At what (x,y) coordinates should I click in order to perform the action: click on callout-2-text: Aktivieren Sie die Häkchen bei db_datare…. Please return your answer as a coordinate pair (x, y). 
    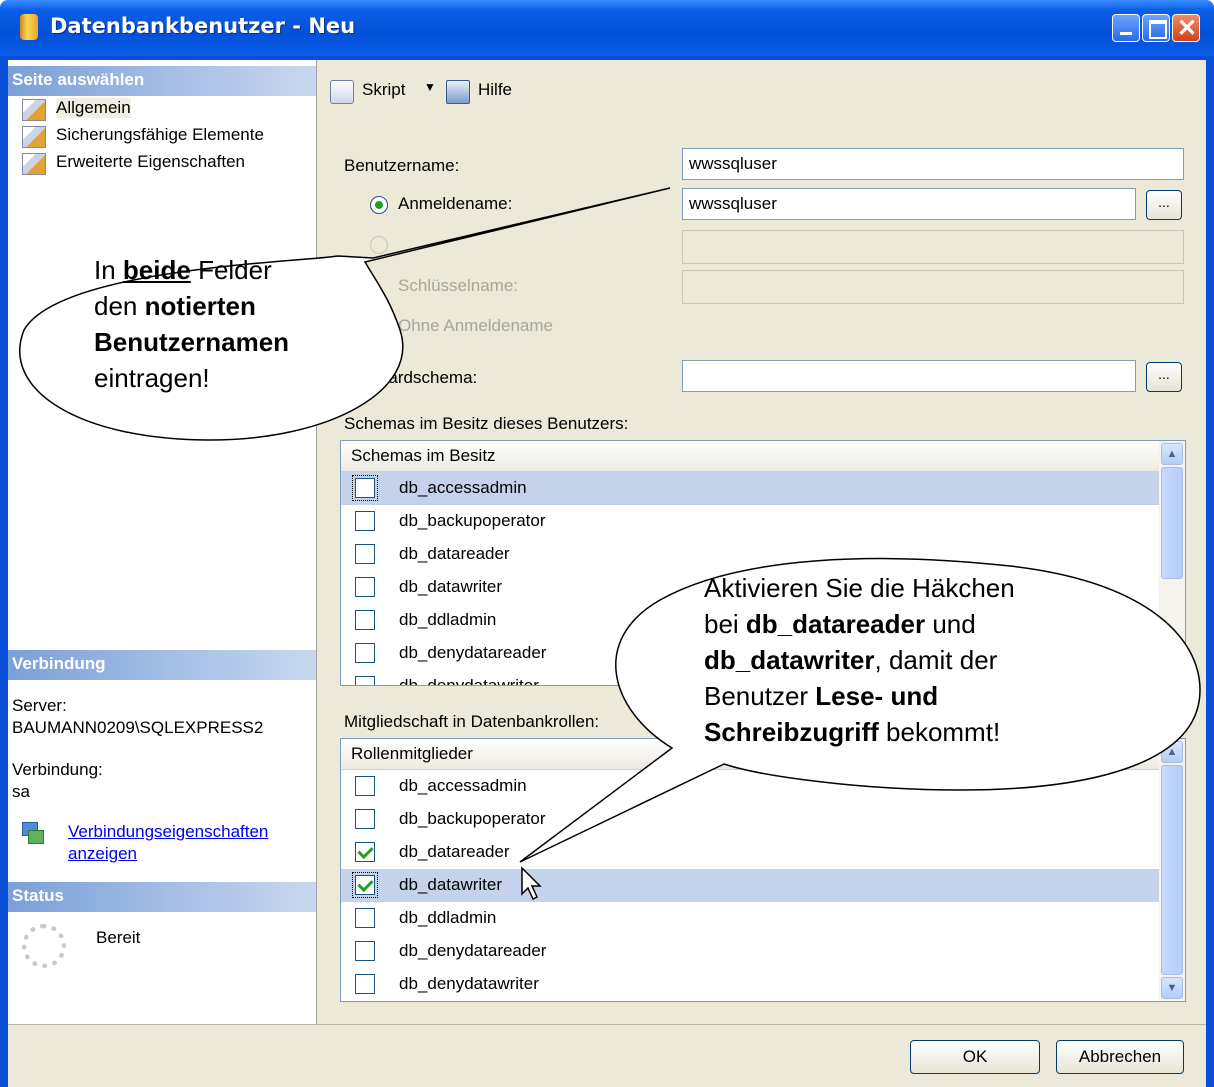
    Looking at the image, I should click on (859, 660).